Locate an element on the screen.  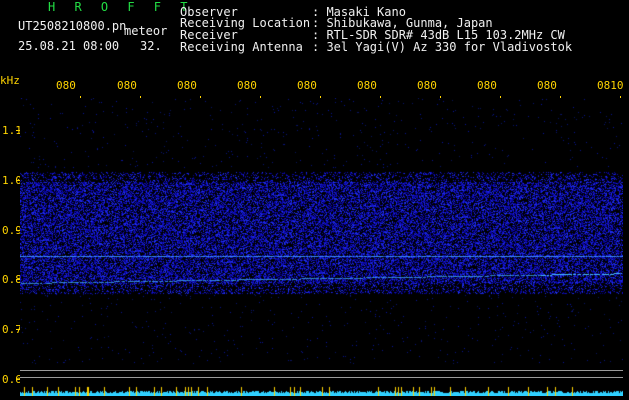
image-filename: UT2508210800.pn is located at coordinates (72, 26).